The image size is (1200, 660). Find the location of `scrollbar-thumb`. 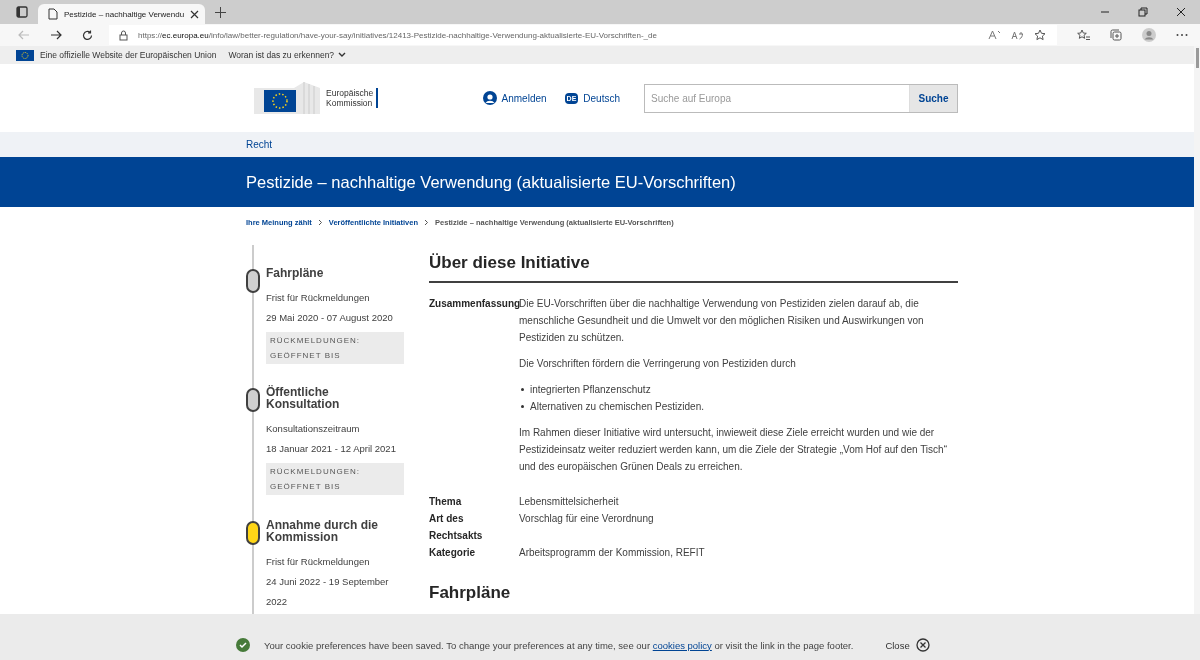

scrollbar-thumb is located at coordinates (1197, 58).